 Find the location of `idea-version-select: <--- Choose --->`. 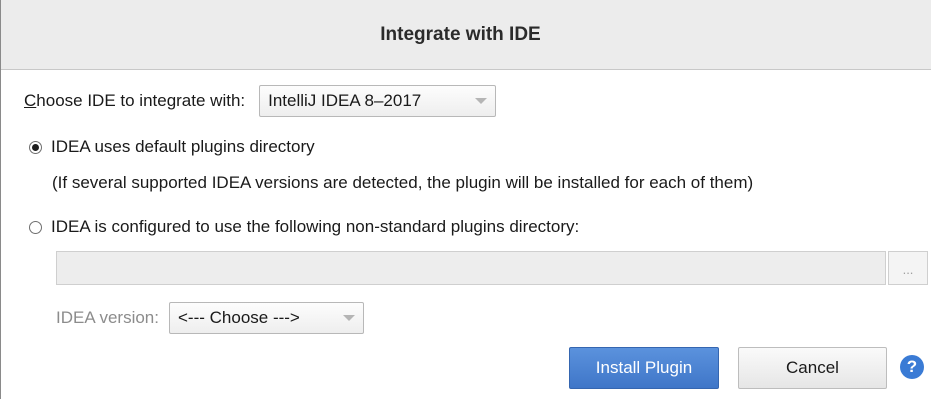

idea-version-select: <--- Choose ---> is located at coordinates (266, 318).